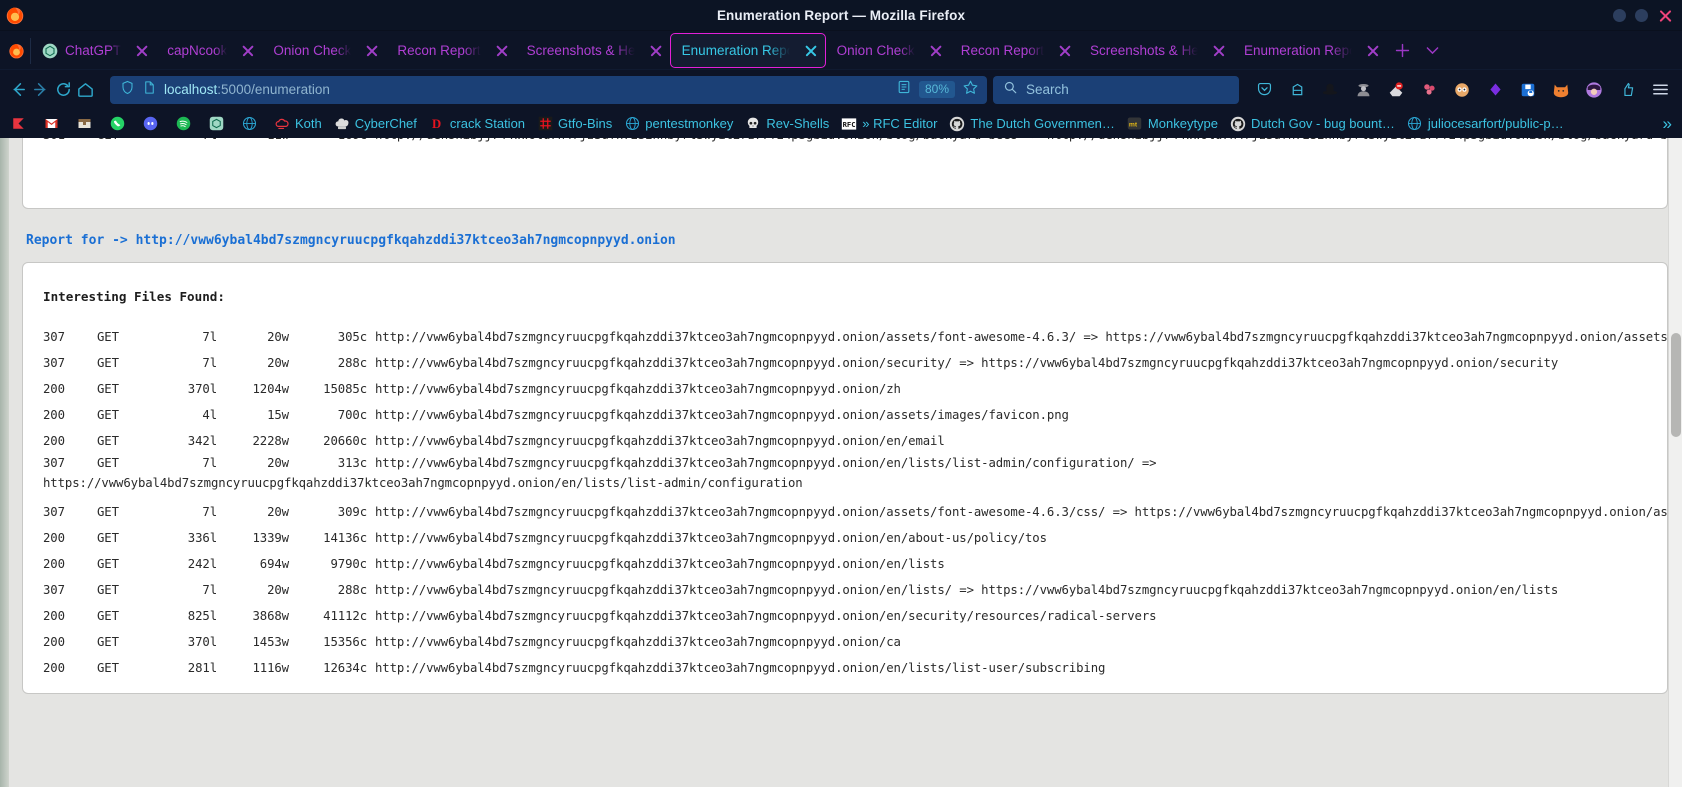 This screenshot has height=787, width=1682. I want to click on bookmark-star-icon, so click(970, 90).